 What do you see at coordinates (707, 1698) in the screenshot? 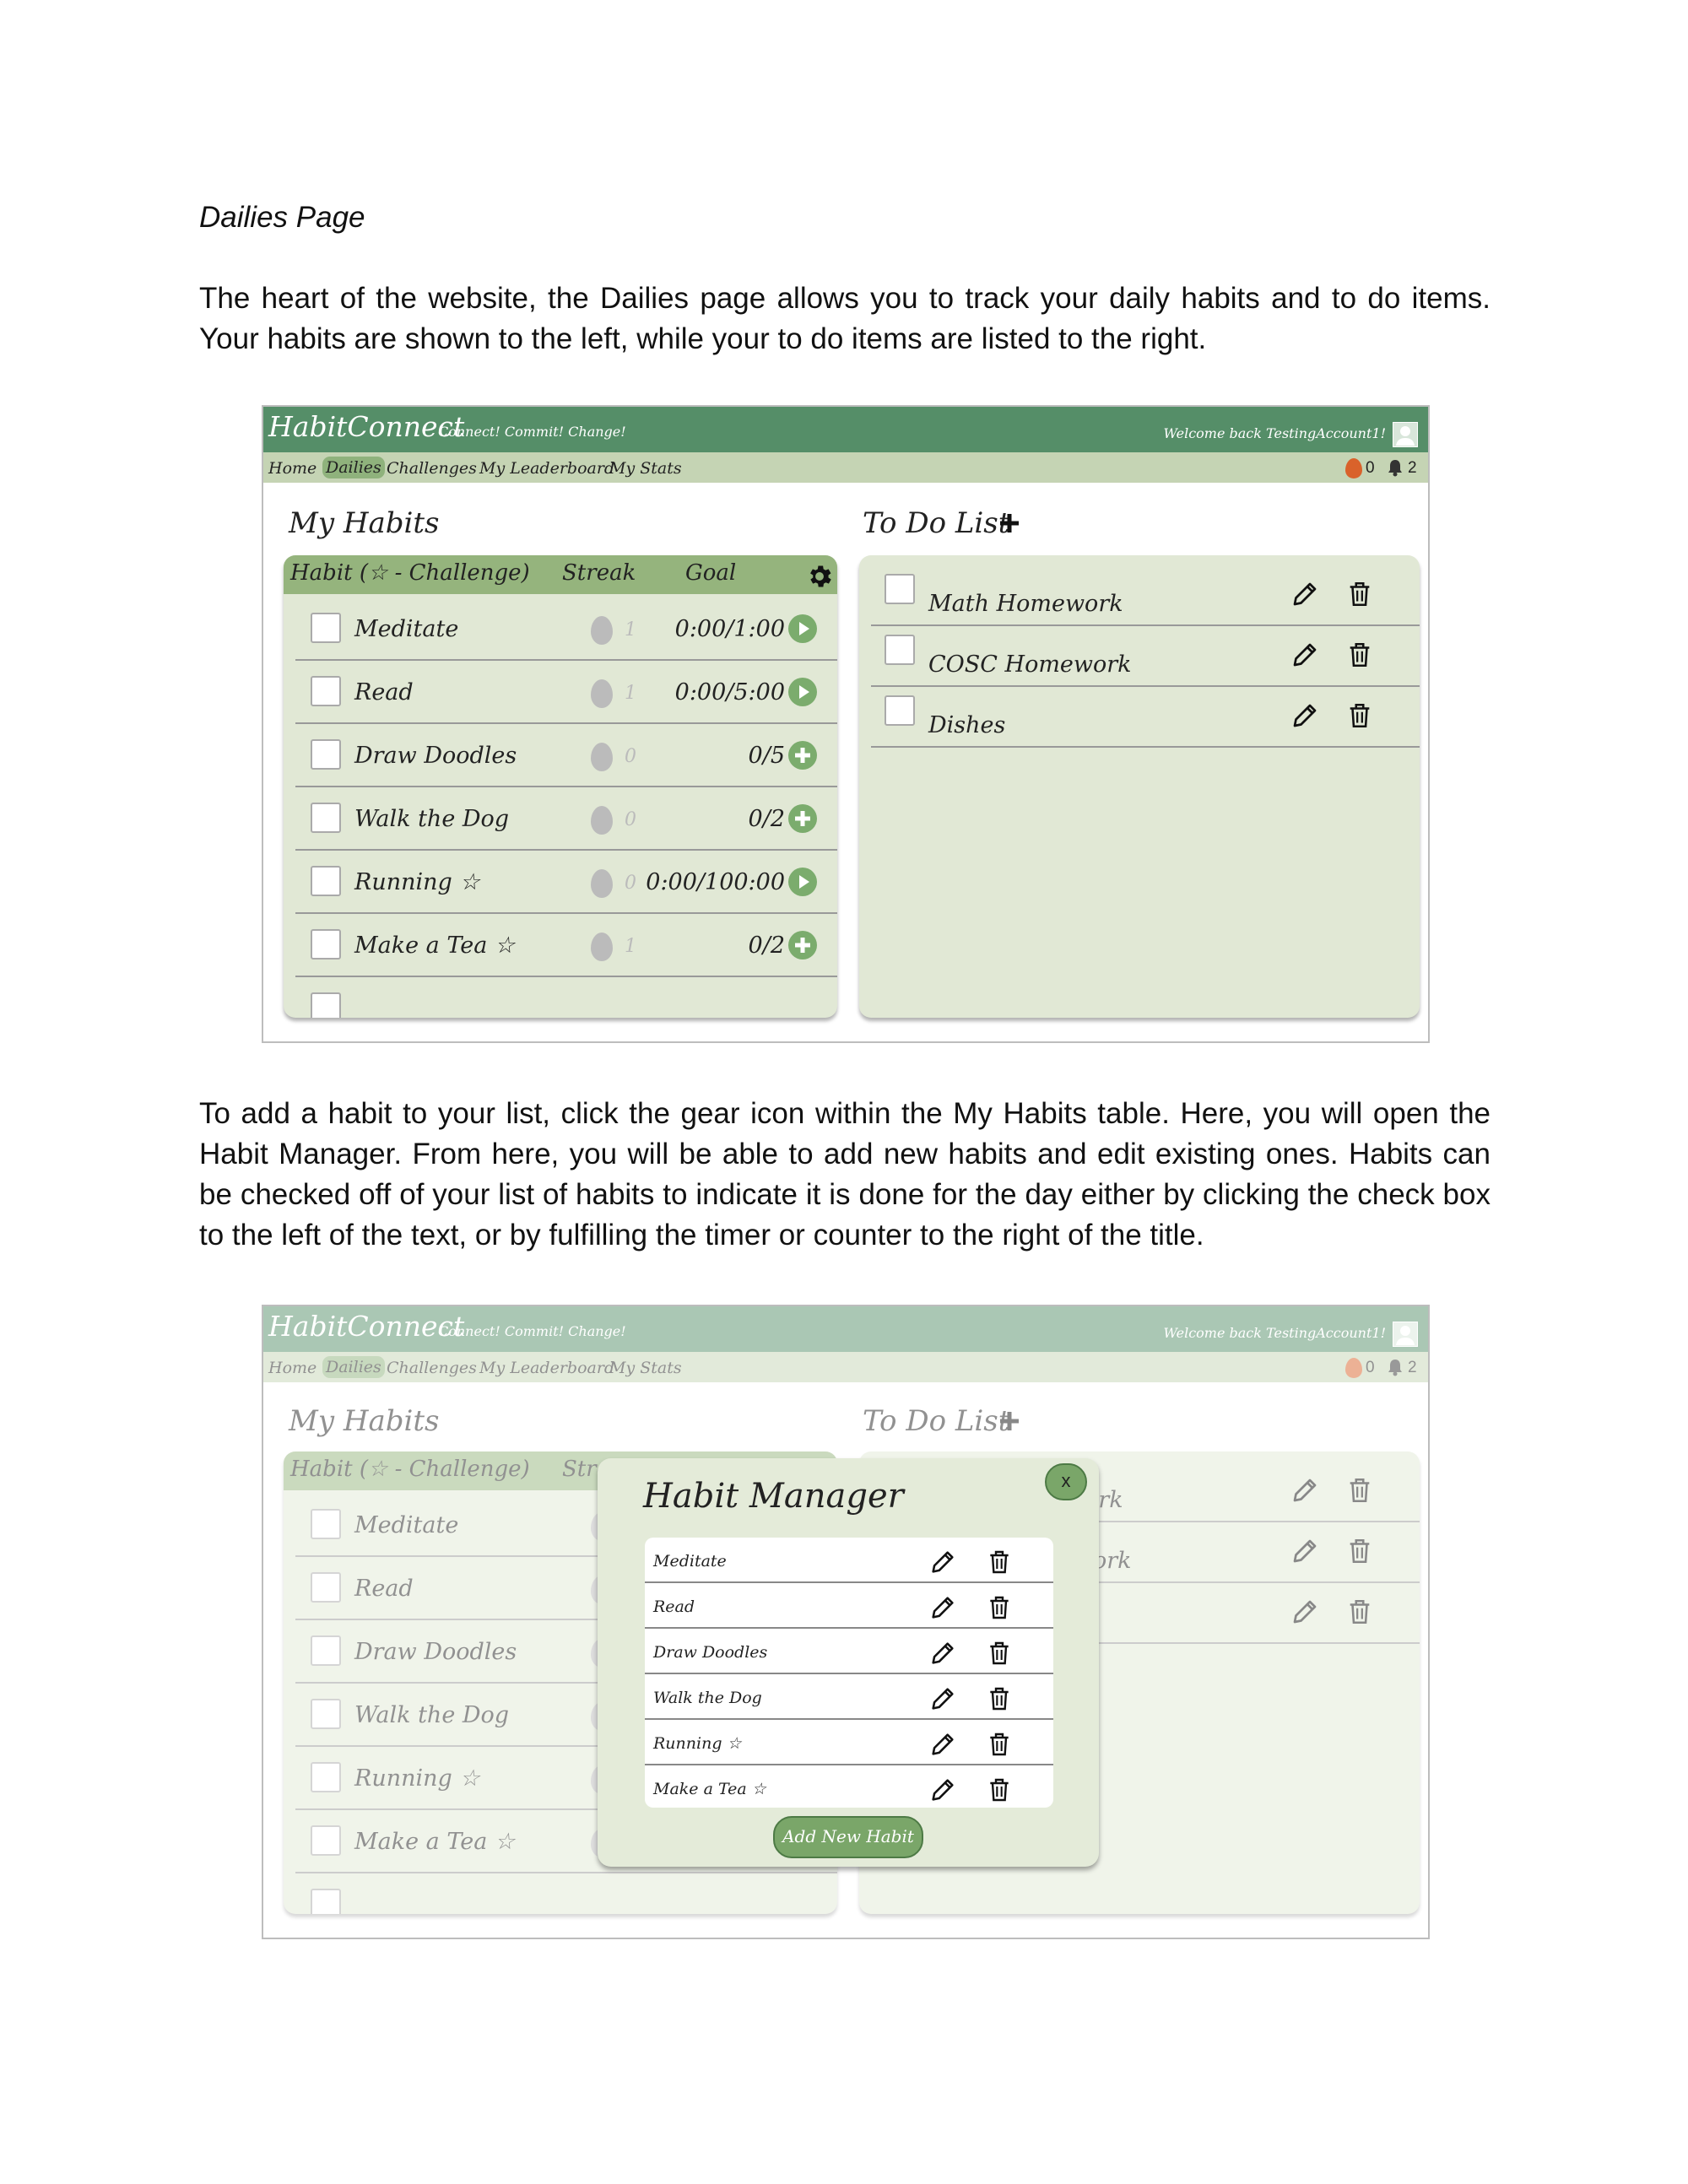
I see `manager-habit-name: Walk the Dog` at bounding box center [707, 1698].